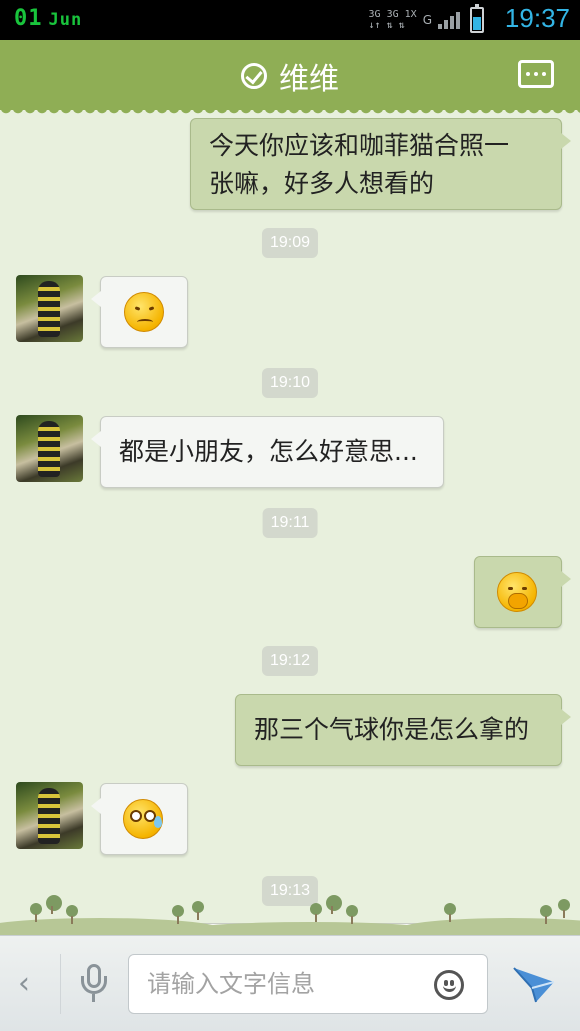 The height and width of the screenshot is (1031, 580). Describe the element at coordinates (477, 18) in the screenshot. I see `battery-icon` at that location.